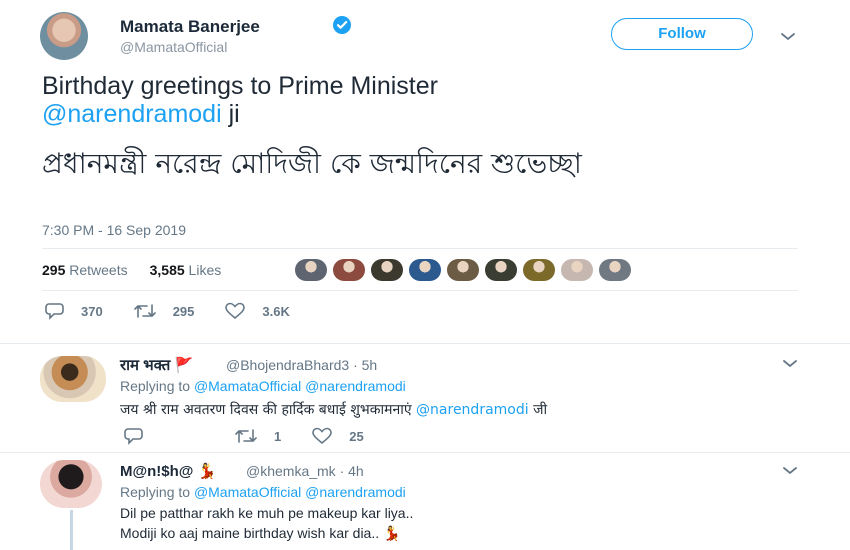 This screenshot has height=550, width=850. What do you see at coordinates (74, 311) in the screenshot?
I see `reply-button: 370` at bounding box center [74, 311].